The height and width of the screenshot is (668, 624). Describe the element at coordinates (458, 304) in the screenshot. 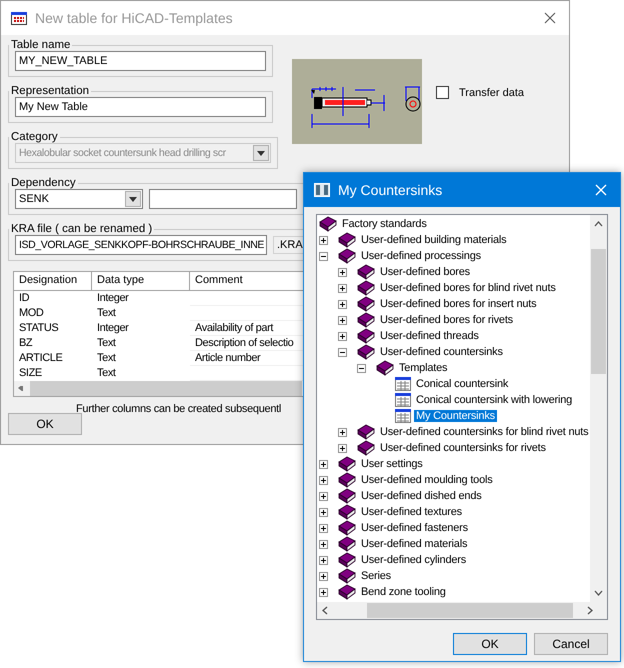

I see `tree-item: User-defined bores for insert nuts` at that location.